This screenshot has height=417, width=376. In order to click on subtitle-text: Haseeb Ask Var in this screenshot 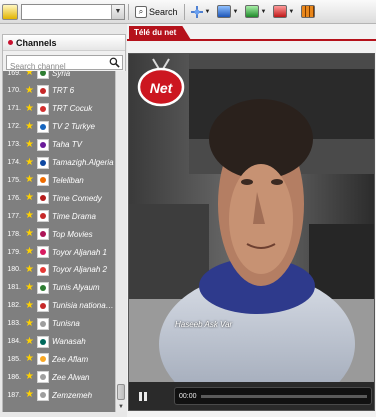, I will do `click(204, 324)`.